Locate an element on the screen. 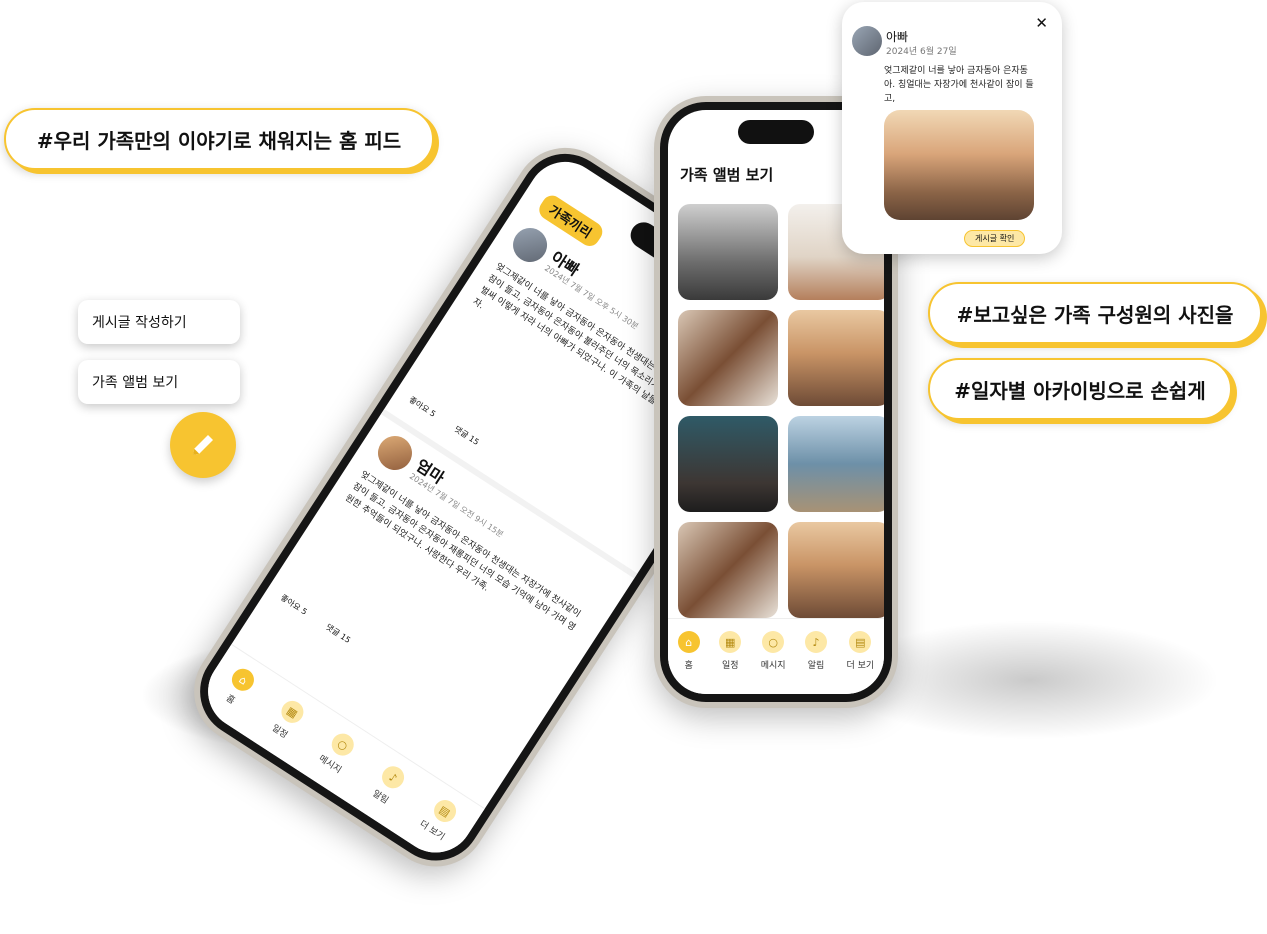  tag-home-feed: #우리 가족만의 이야기로 채워지는 홈 피드 is located at coordinates (219, 139).